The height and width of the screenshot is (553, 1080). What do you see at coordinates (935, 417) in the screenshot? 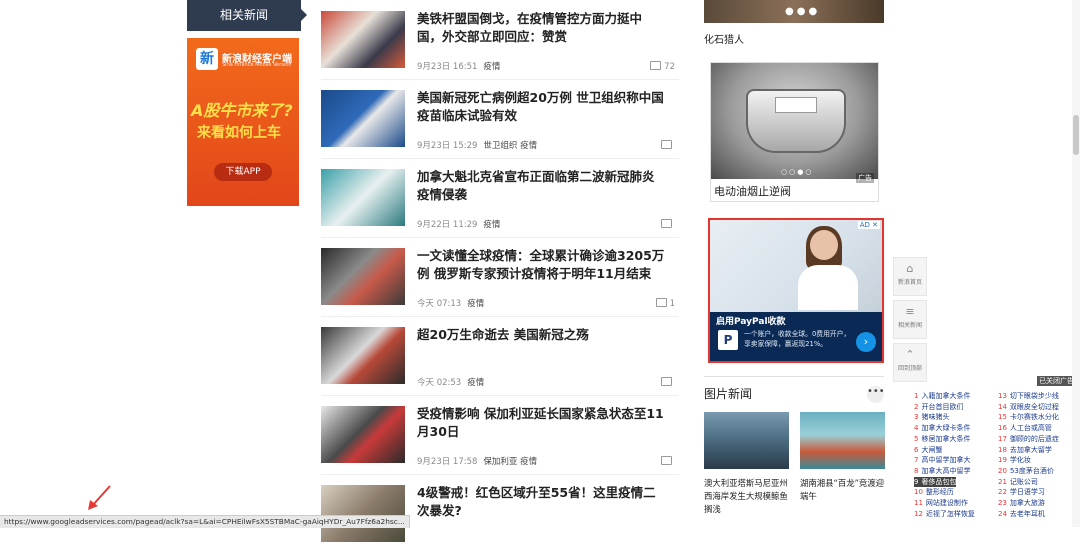
I see `ranking-text: 猪味猪头` at bounding box center [935, 417].